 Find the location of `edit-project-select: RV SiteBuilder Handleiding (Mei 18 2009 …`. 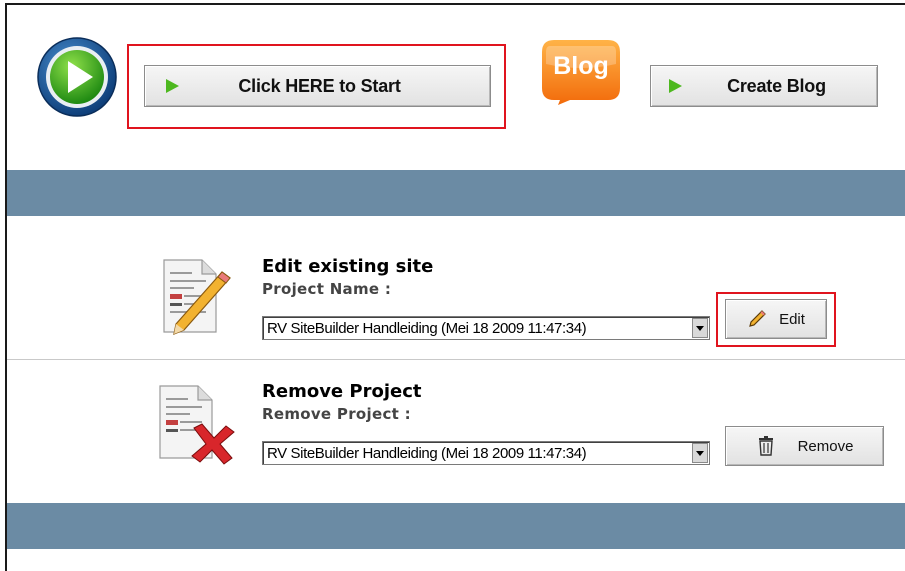

edit-project-select: RV SiteBuilder Handleiding (Mei 18 2009 … is located at coordinates (486, 328).